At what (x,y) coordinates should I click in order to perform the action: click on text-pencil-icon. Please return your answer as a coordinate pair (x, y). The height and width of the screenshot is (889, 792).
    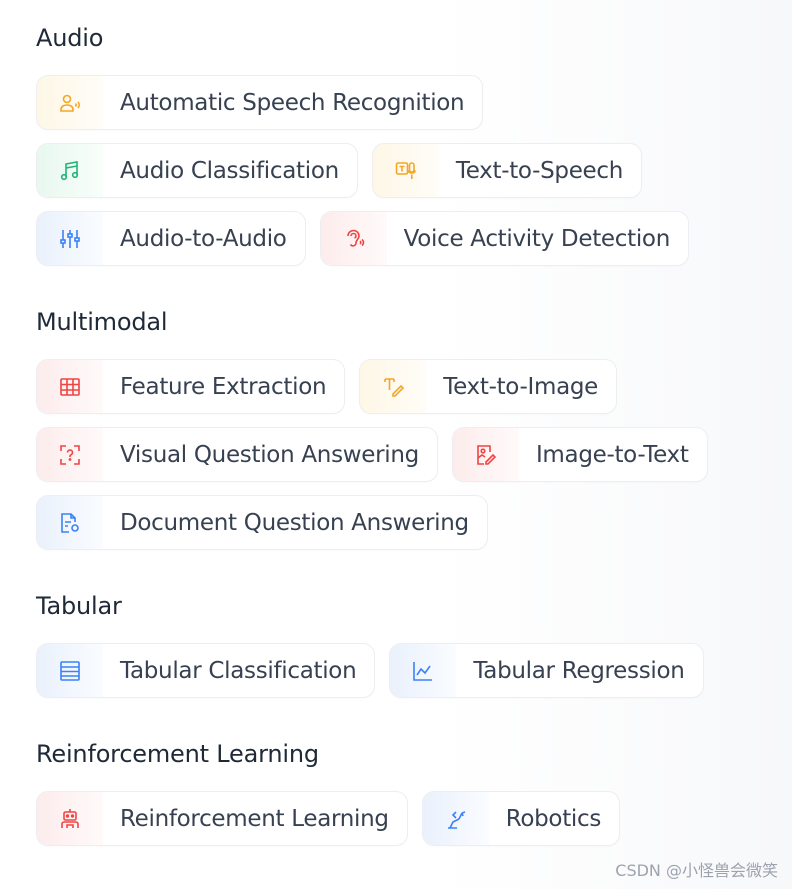
    Looking at the image, I should click on (394, 387).